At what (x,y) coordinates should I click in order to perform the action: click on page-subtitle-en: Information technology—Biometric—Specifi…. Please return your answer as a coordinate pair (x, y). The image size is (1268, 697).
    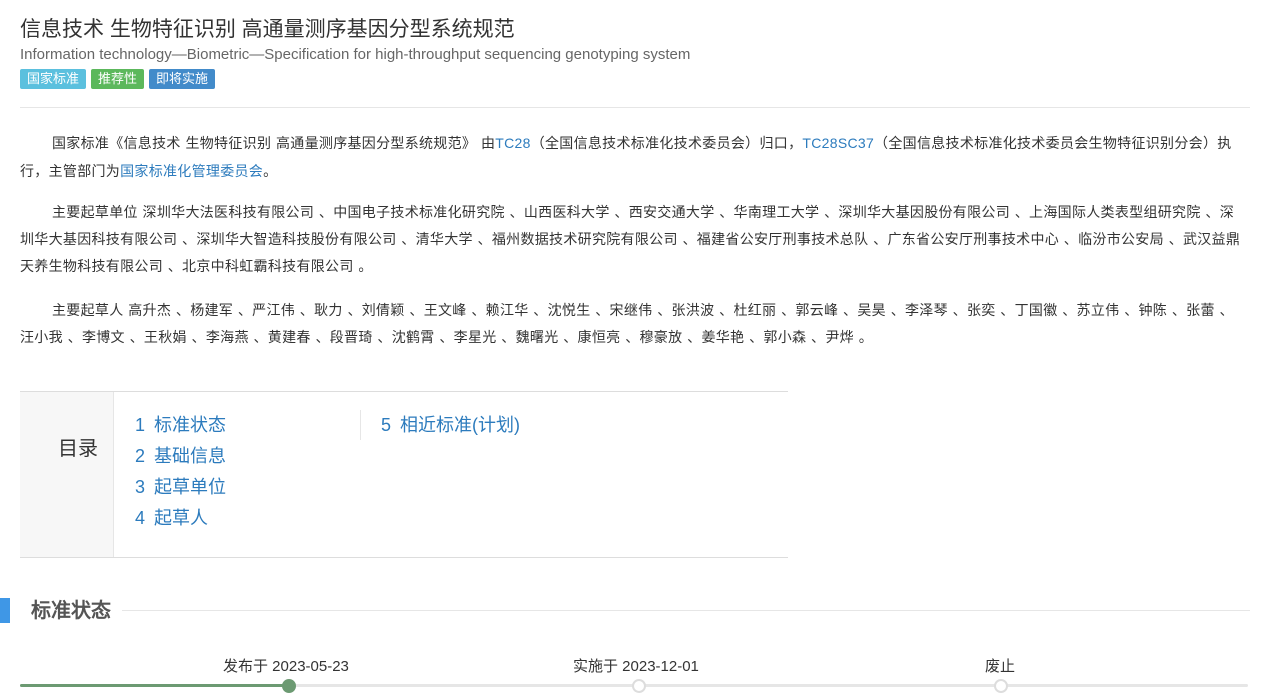
    Looking at the image, I should click on (355, 54).